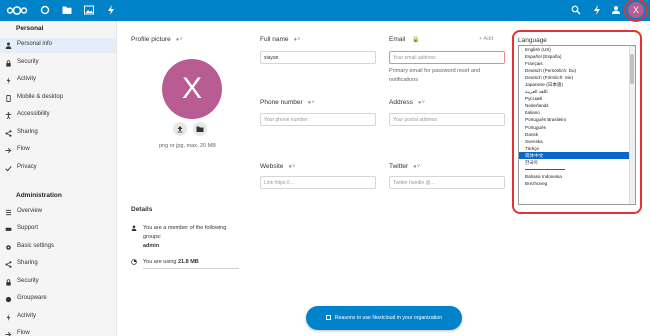 Image resolution: width=650 pixels, height=336 pixels. I want to click on photos-icon, so click(89, 10).